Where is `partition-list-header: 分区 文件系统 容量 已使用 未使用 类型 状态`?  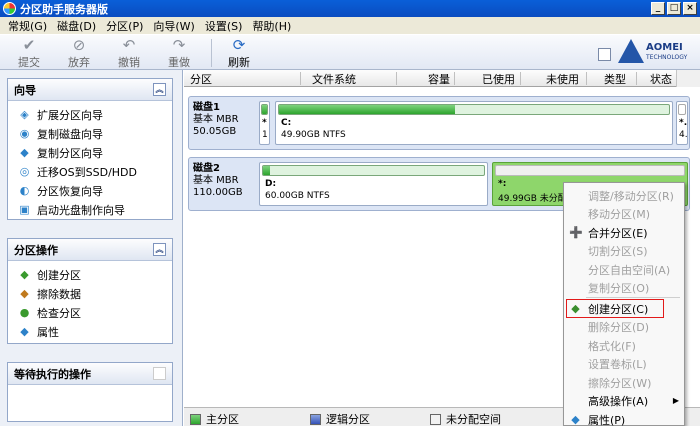 partition-list-header: 分区 文件系统 容量 已使用 未使用 类型 状态 is located at coordinates (430, 78).